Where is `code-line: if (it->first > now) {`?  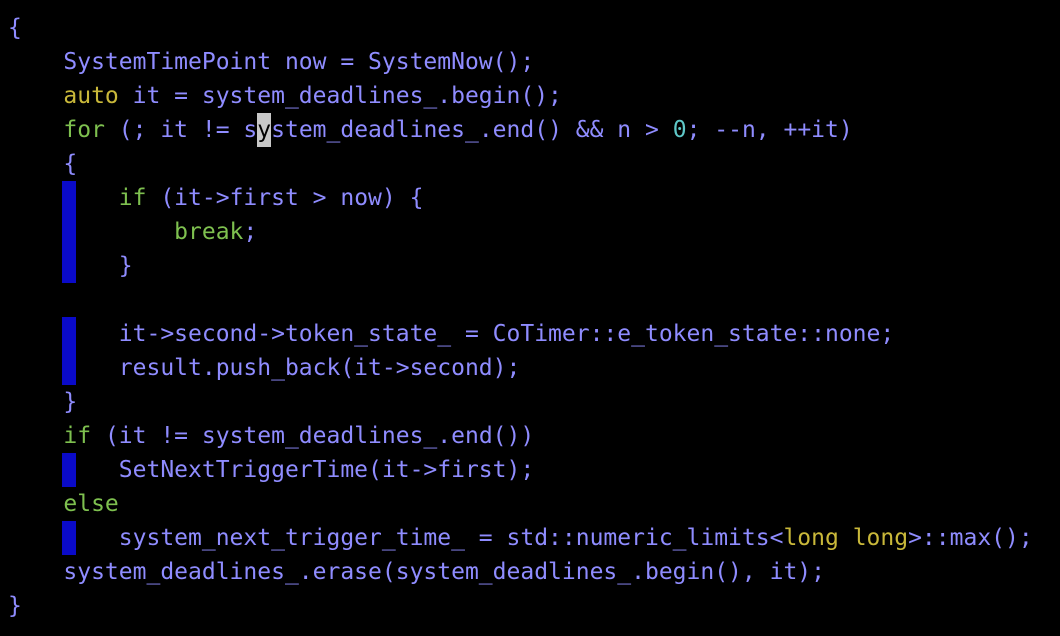
code-line: if (it->first > now) { is located at coordinates (216, 198).